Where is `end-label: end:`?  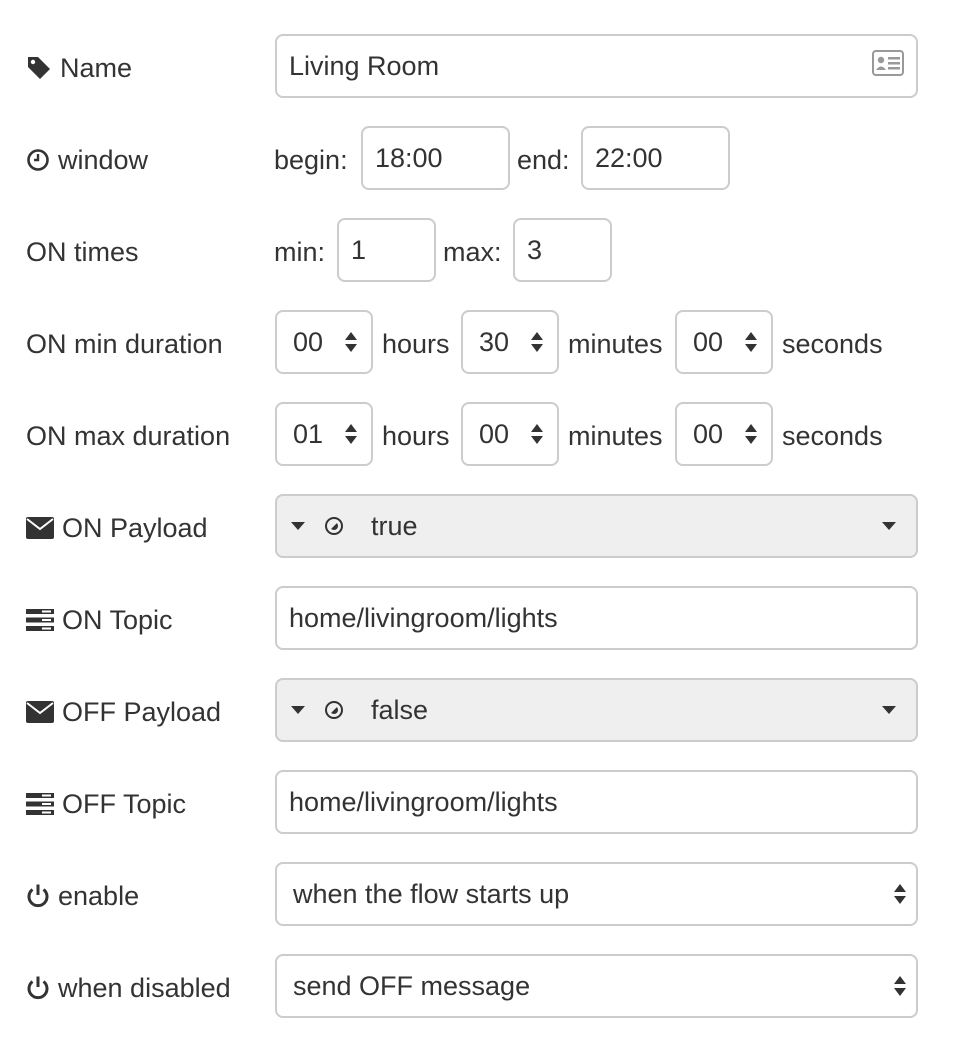 end-label: end: is located at coordinates (543, 159).